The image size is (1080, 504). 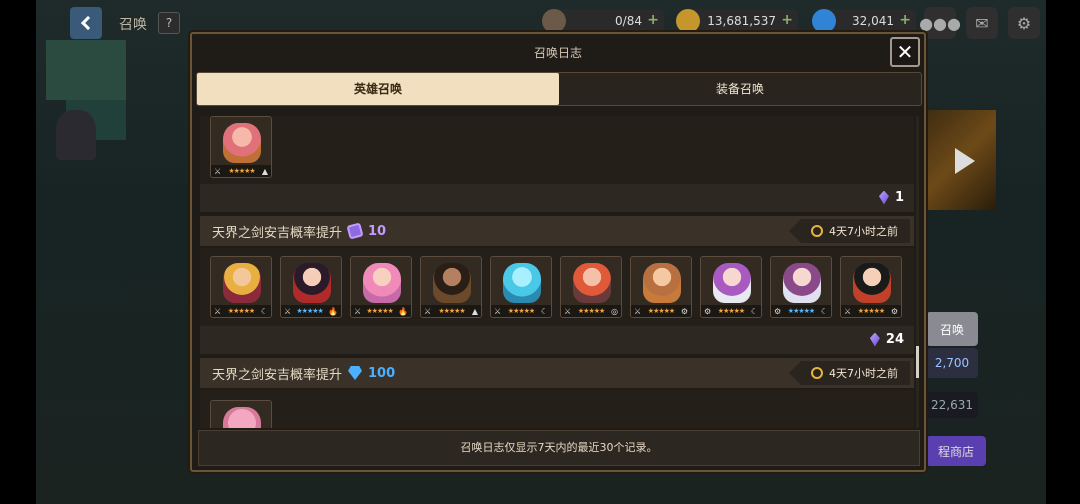 What do you see at coordinates (557, 198) in the screenshot?
I see `entry-footer: 1` at bounding box center [557, 198].